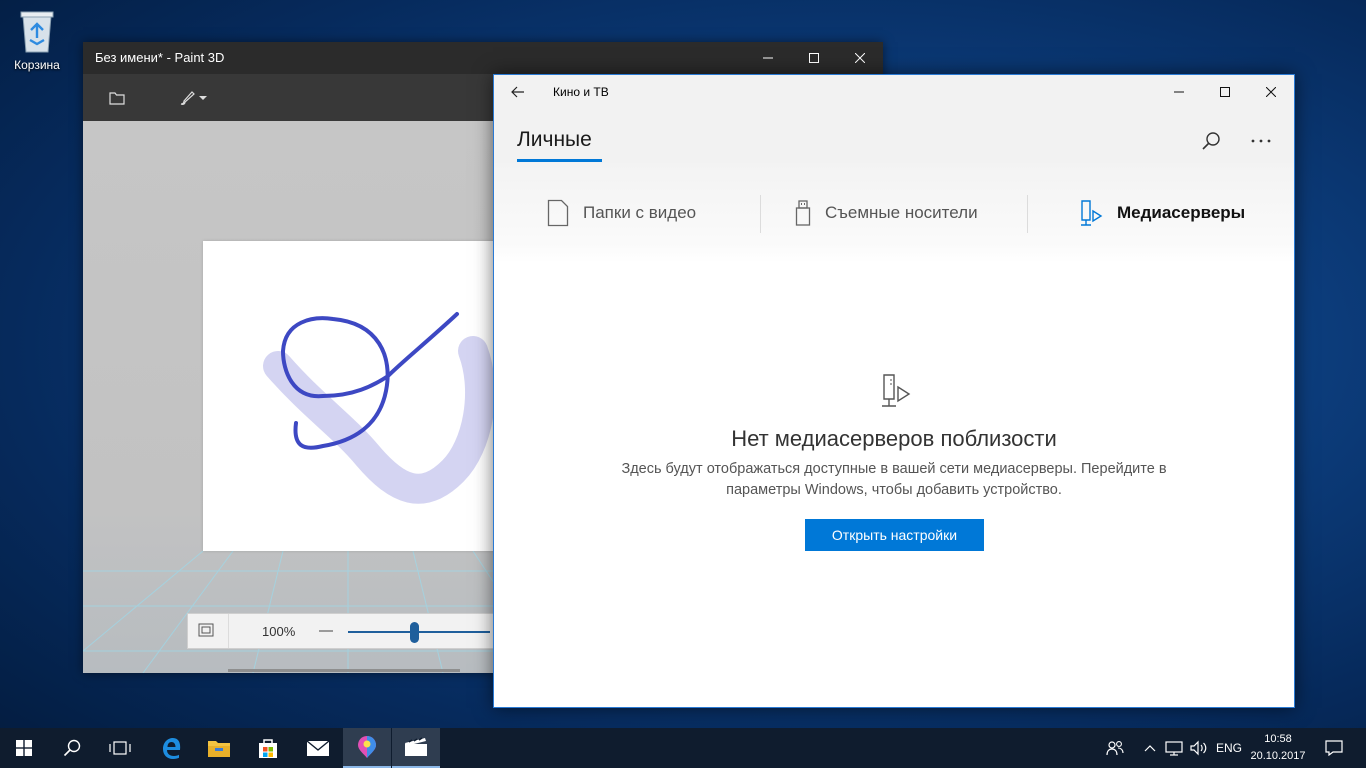  I want to click on films-maximize-button, so click(1225, 91).